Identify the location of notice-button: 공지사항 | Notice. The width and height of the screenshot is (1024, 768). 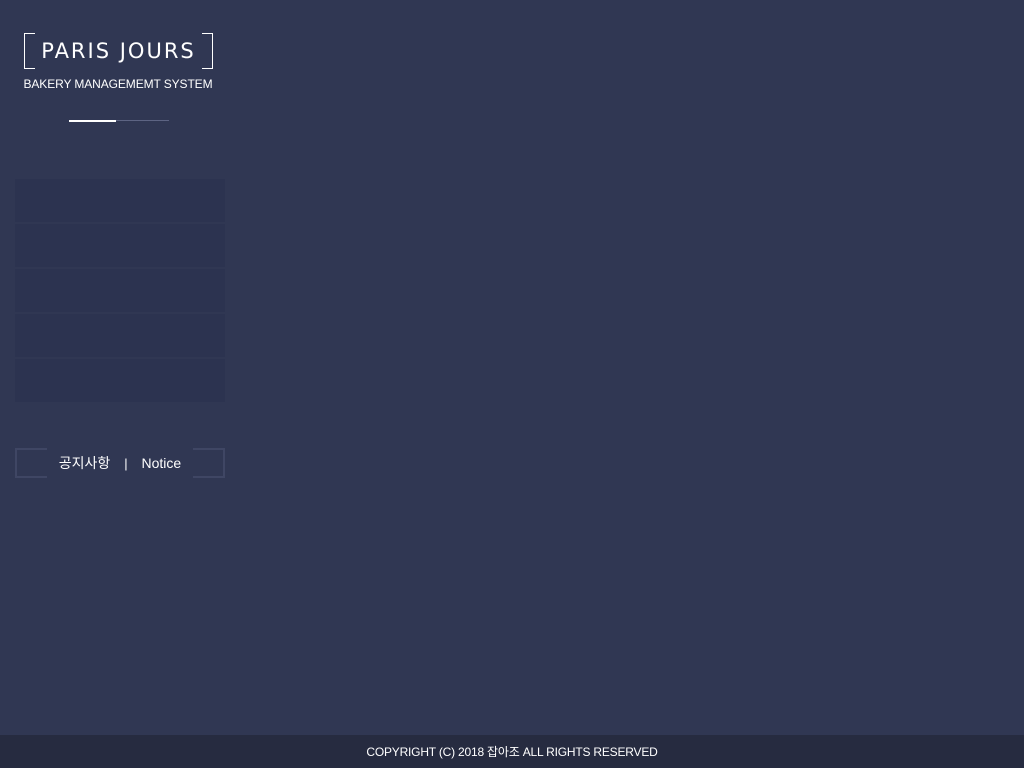
(120, 463).